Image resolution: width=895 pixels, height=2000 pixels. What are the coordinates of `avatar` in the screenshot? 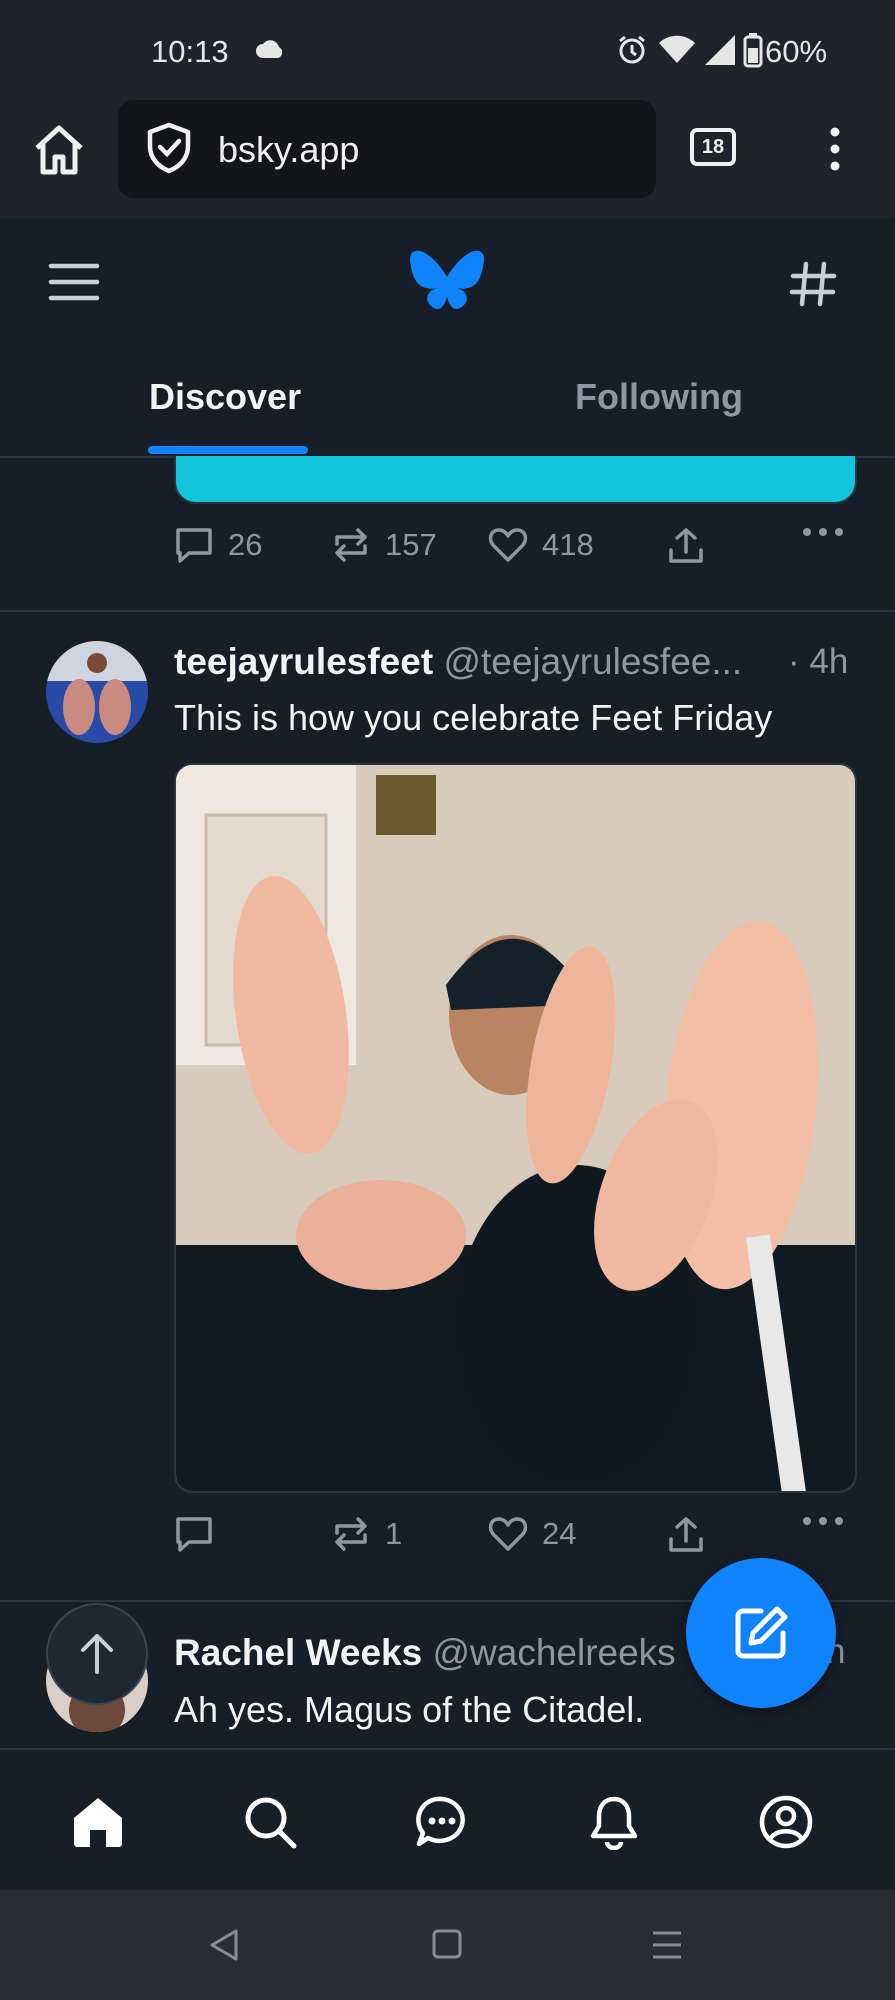 It's located at (97, 692).